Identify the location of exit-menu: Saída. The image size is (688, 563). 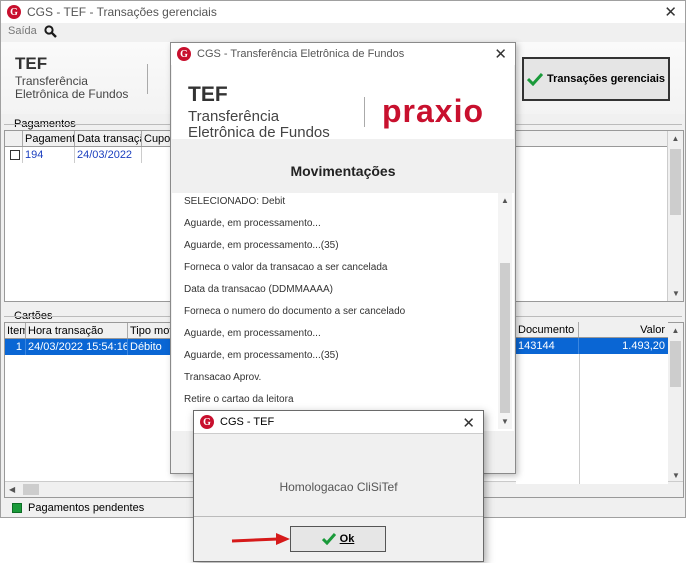
(22, 31).